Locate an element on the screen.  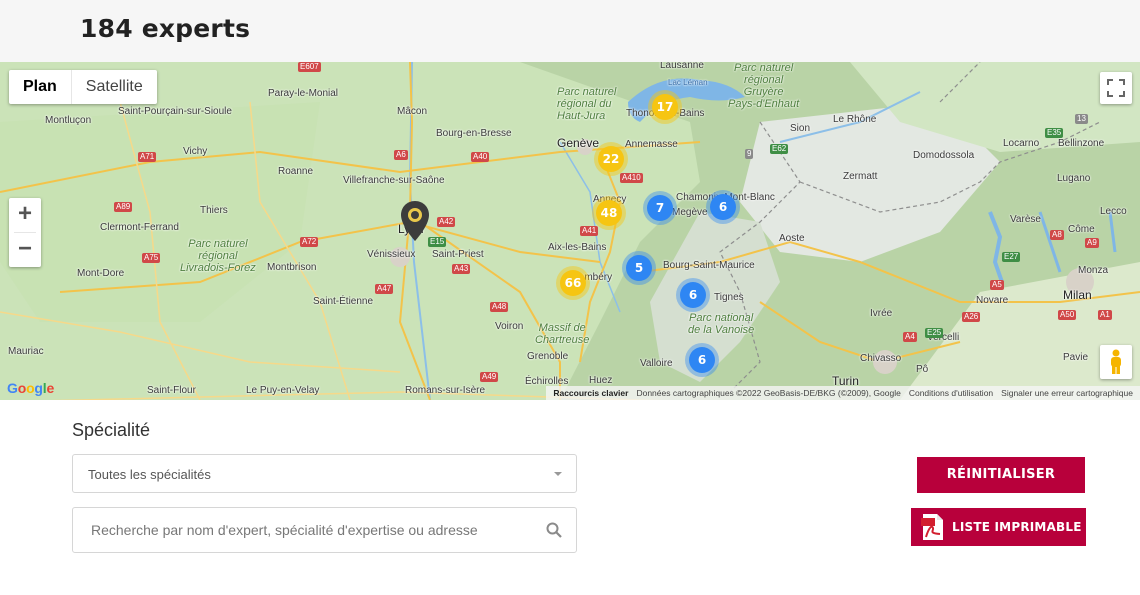
road-shield: A89 is located at coordinates (123, 207).